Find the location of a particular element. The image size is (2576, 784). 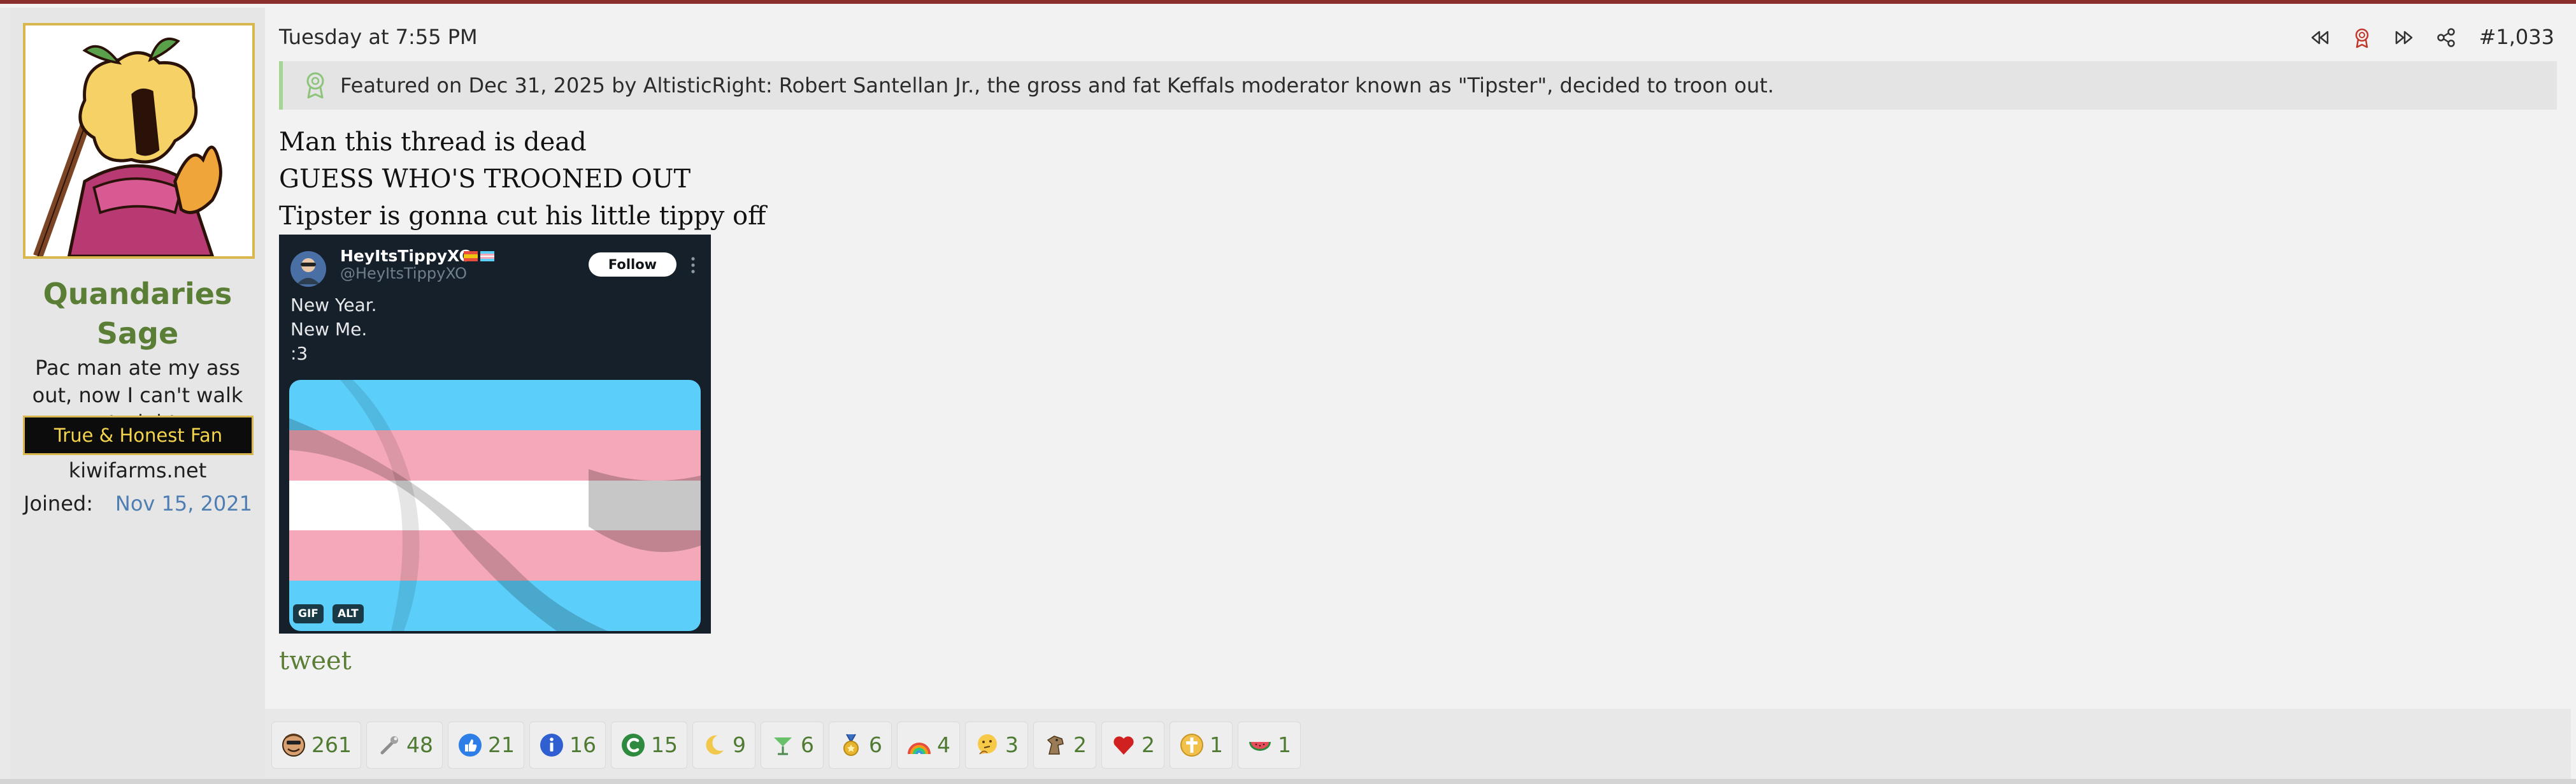

reaction-list: 261 48 21 16 15 9 6 6 4 3 2 2 1 1 is located at coordinates (786, 746).